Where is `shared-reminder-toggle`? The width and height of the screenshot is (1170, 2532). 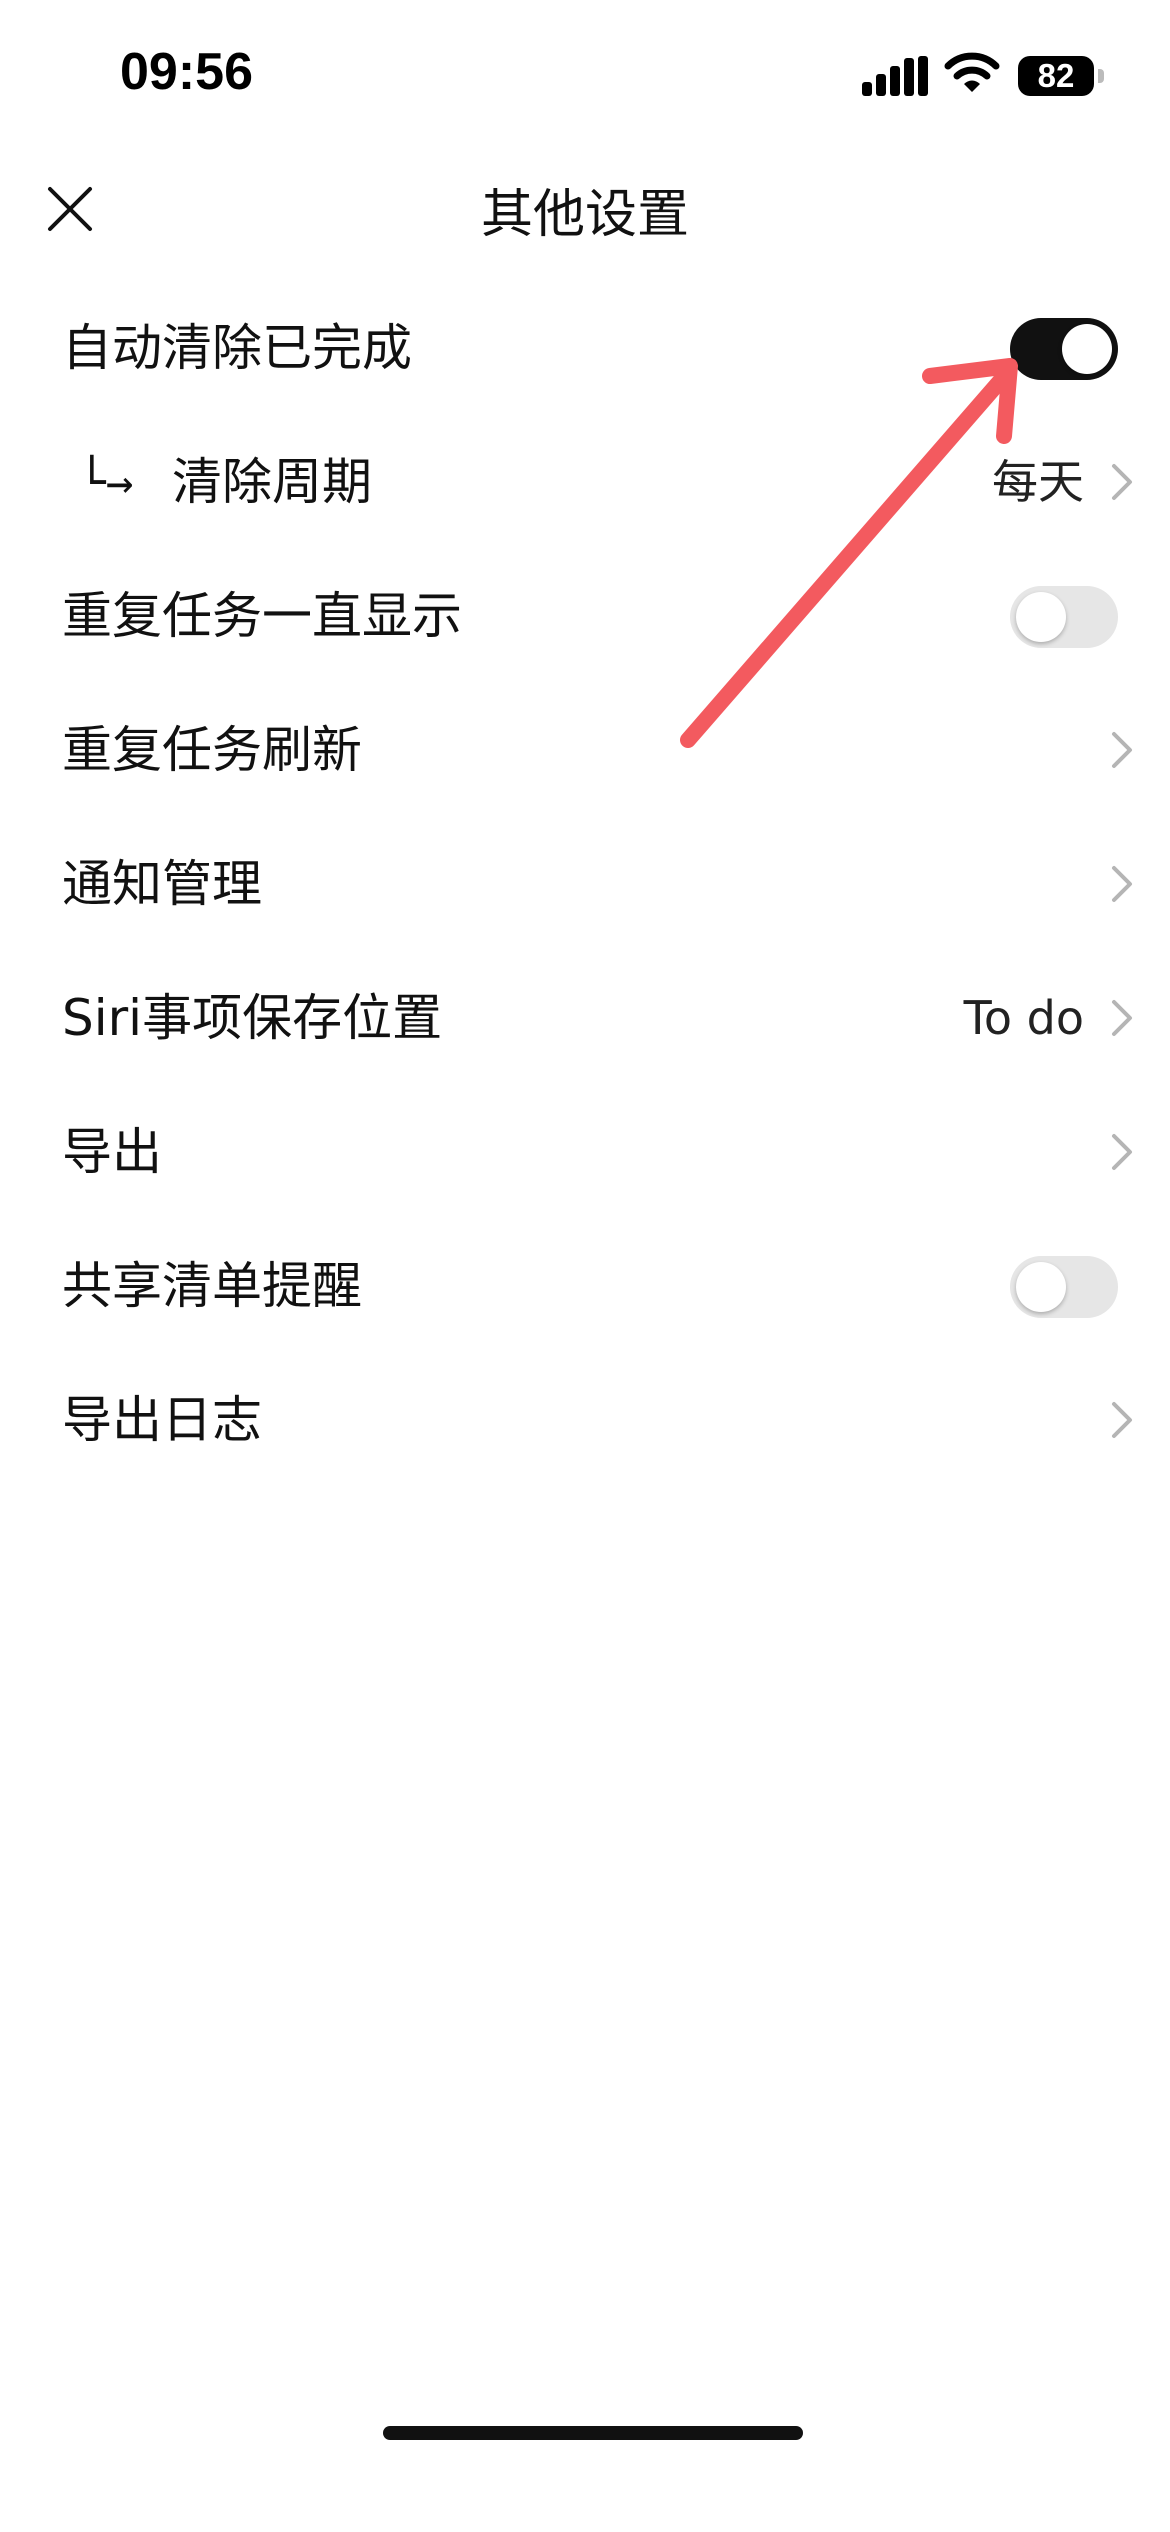
shared-reminder-toggle is located at coordinates (1064, 1287).